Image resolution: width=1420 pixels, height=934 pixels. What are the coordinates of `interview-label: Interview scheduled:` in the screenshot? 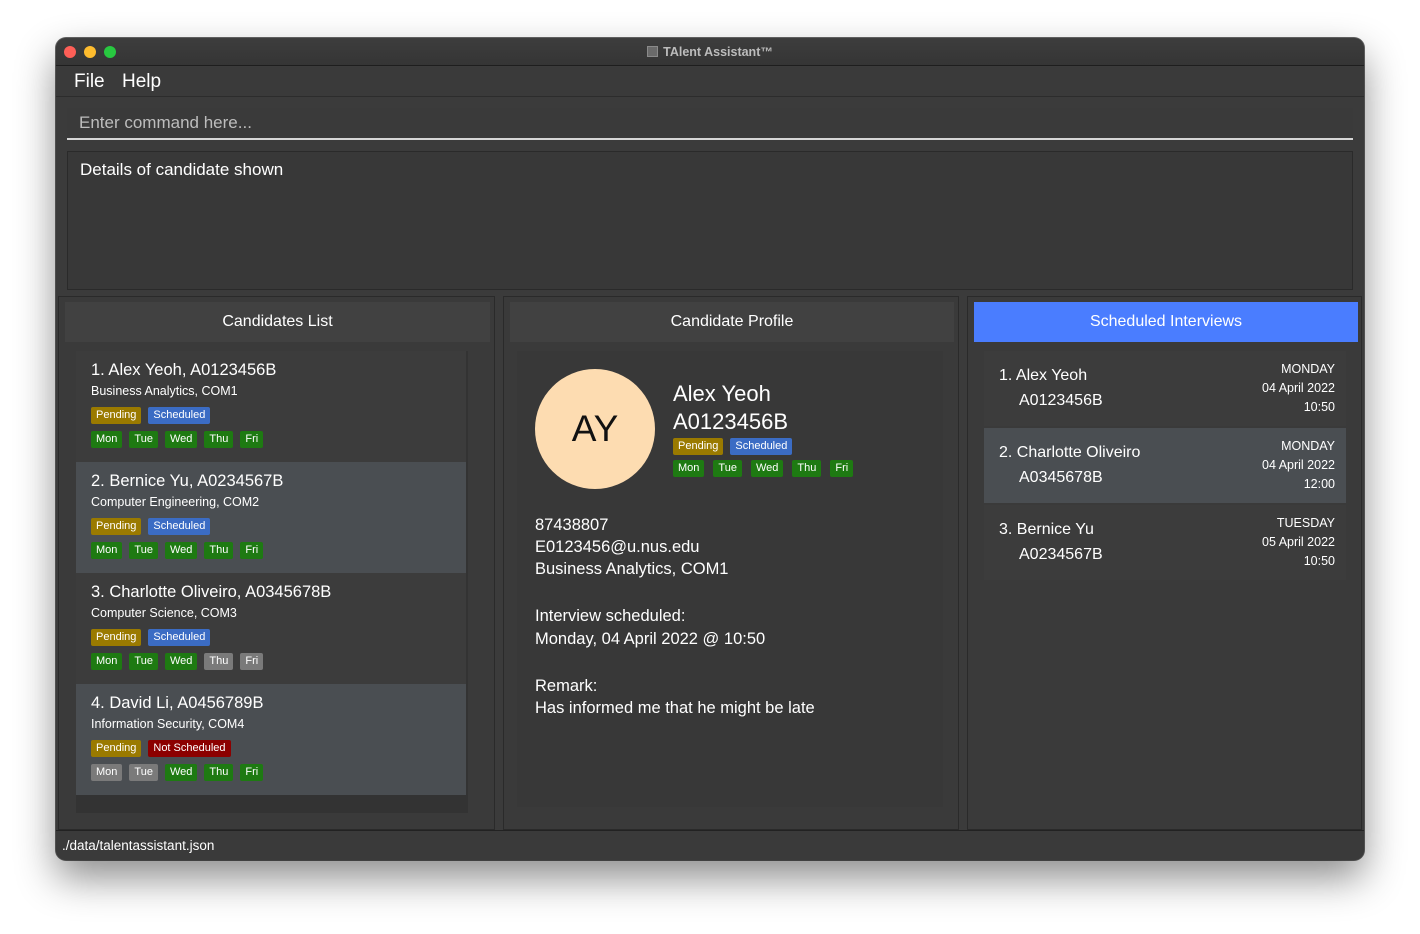 It's located at (610, 616).